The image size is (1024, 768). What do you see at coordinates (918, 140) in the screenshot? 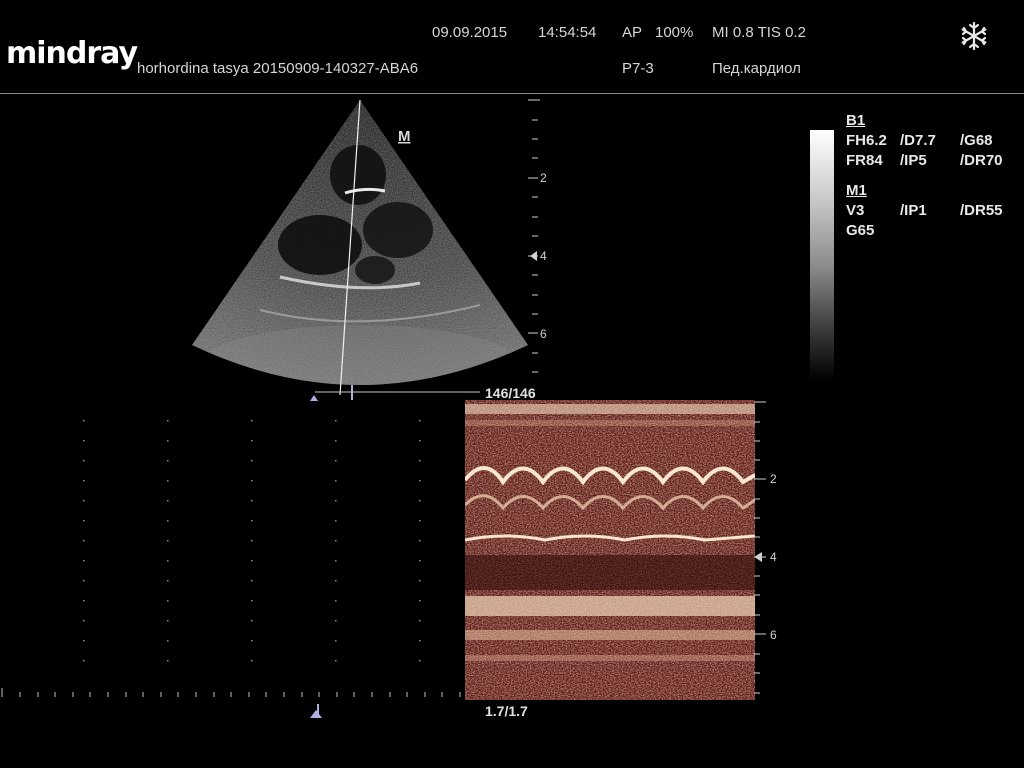
I see `param-d: /D7.7` at bounding box center [918, 140].